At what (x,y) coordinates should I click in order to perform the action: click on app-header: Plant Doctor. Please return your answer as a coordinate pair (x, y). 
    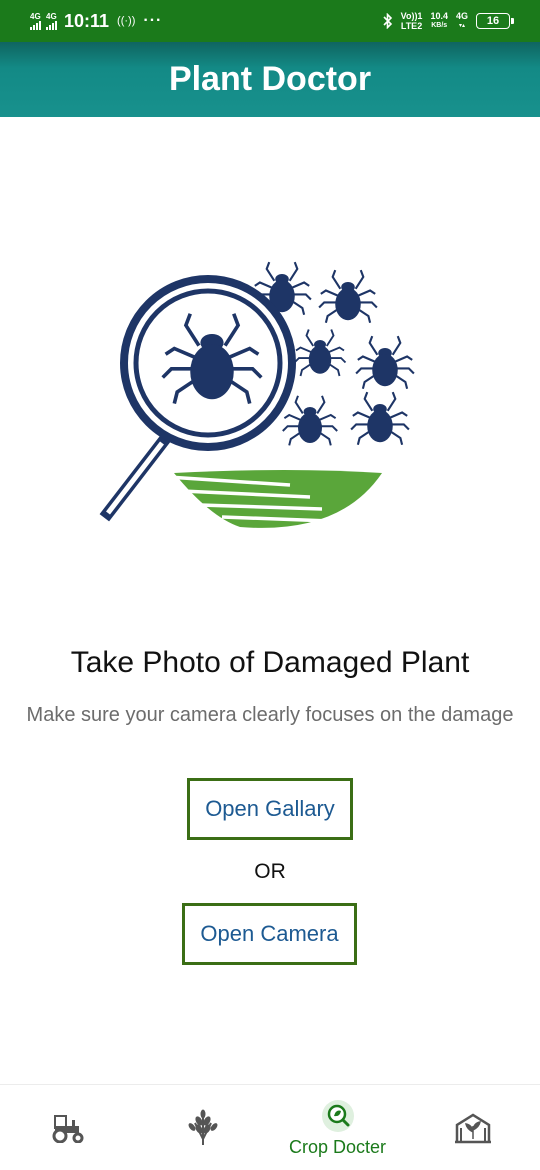
    Looking at the image, I should click on (270, 79).